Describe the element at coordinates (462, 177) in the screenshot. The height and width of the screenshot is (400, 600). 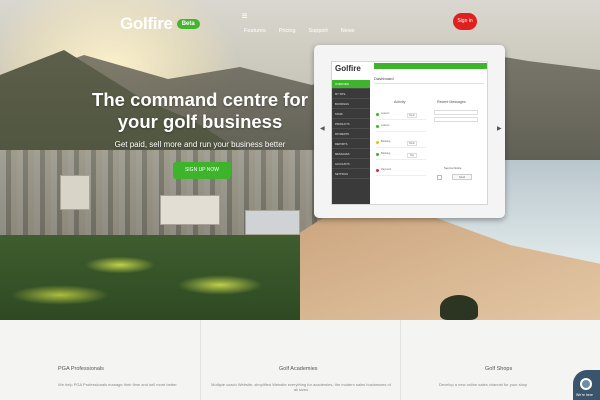
I see `app-send-button: Send` at that location.